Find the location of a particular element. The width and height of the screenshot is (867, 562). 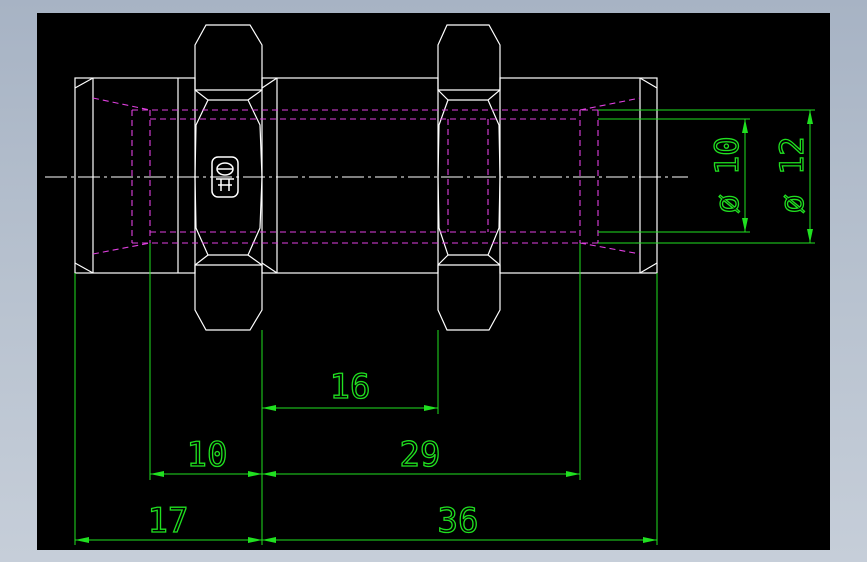

body-section is located at coordinates (350, 175).